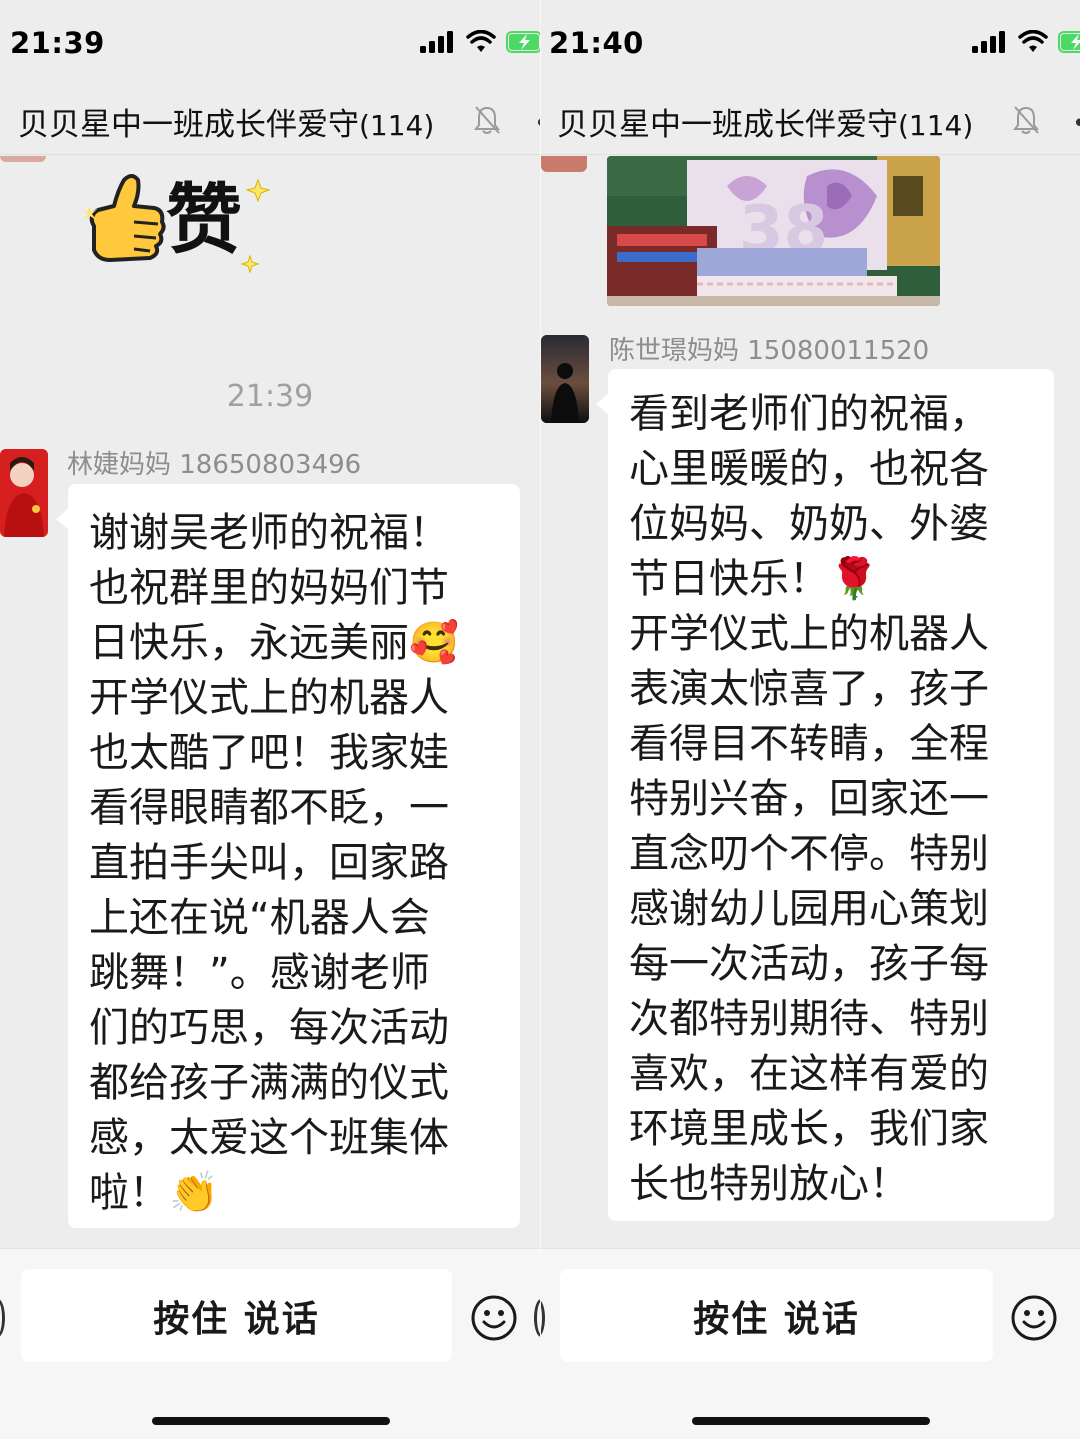 This screenshot has height=1439, width=1080. I want to click on status-time: 21:39, so click(57, 43).